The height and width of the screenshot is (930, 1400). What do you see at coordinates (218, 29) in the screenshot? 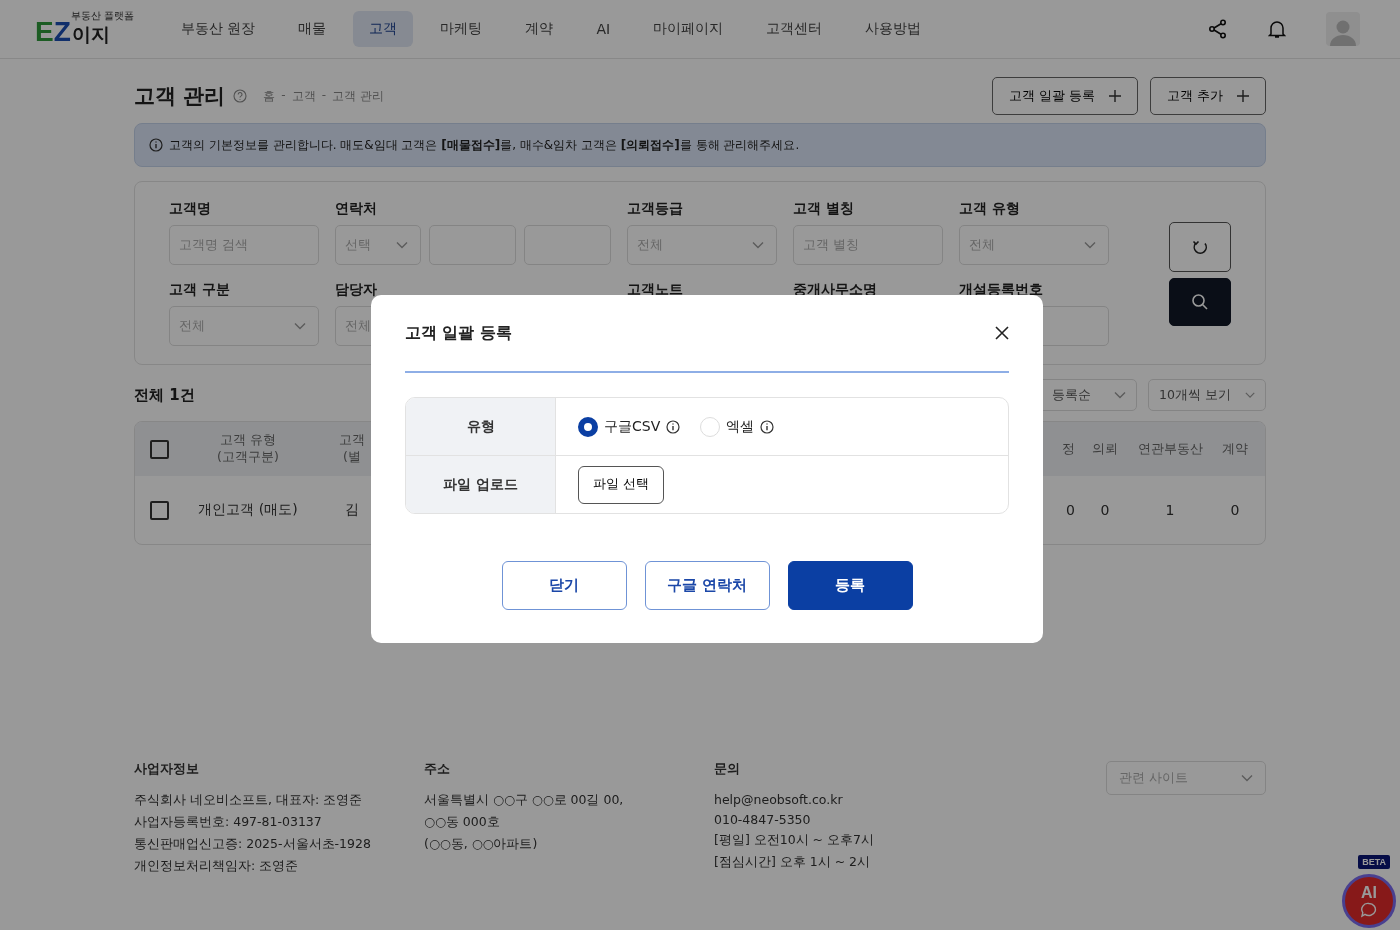
I see `nav-tab: 부동산 원장` at bounding box center [218, 29].